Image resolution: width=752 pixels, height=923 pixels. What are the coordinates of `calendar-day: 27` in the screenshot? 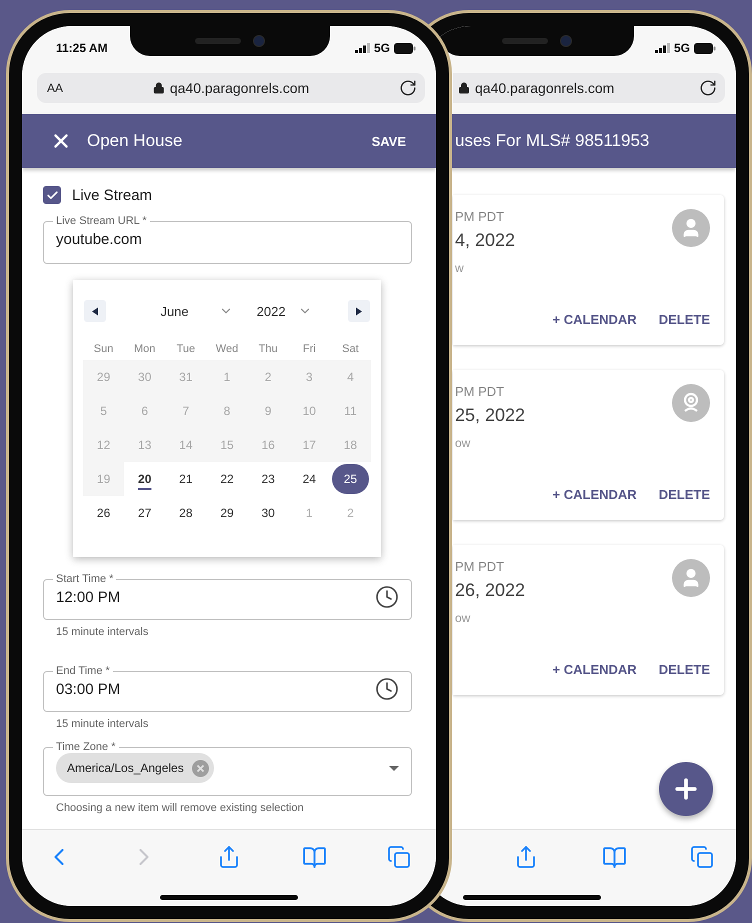 It's located at (145, 513).